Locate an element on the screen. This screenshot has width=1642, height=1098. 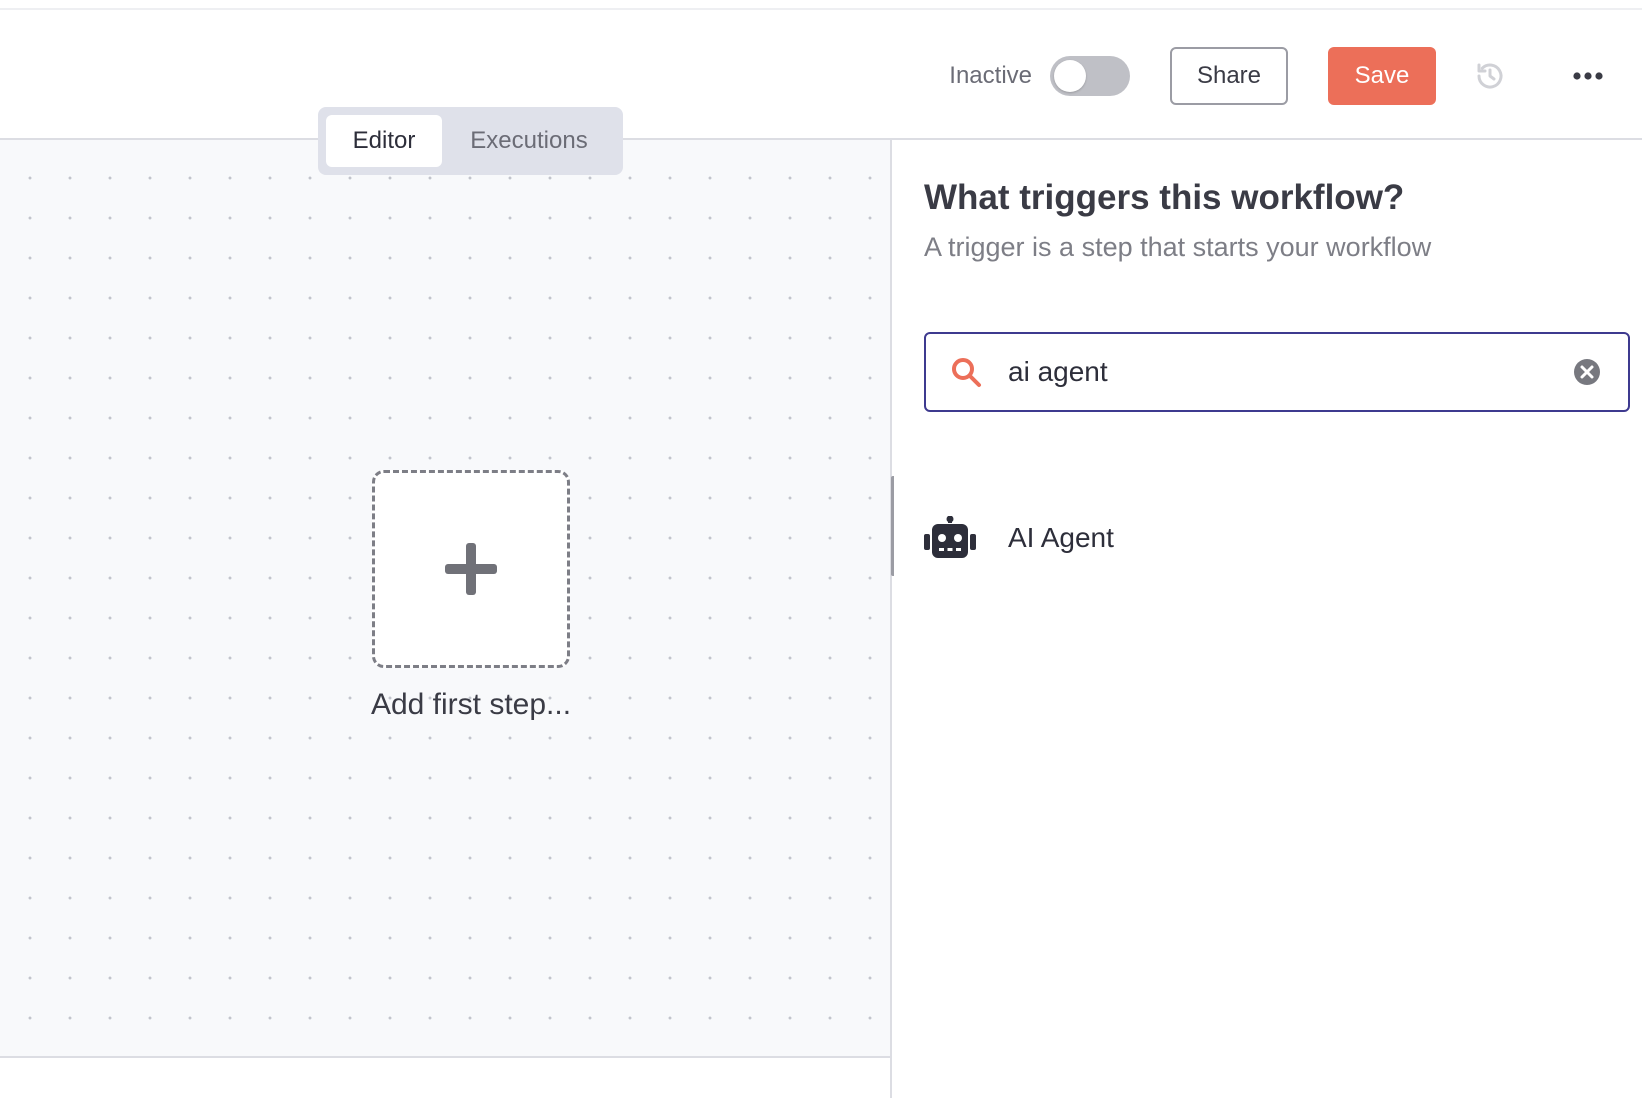
search-box is located at coordinates (1277, 372).